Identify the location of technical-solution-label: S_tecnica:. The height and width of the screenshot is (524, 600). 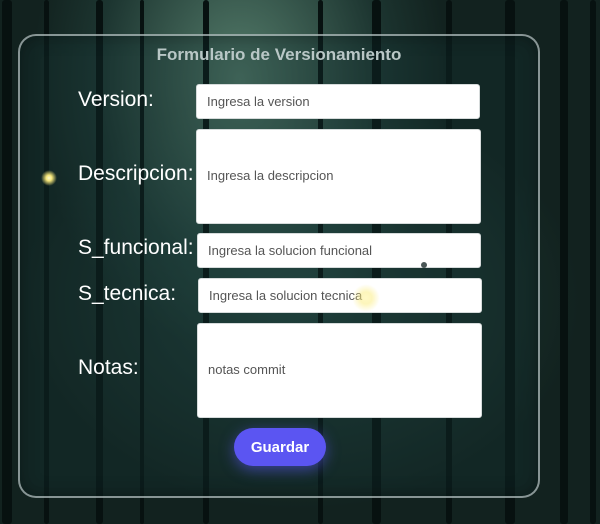
(127, 293).